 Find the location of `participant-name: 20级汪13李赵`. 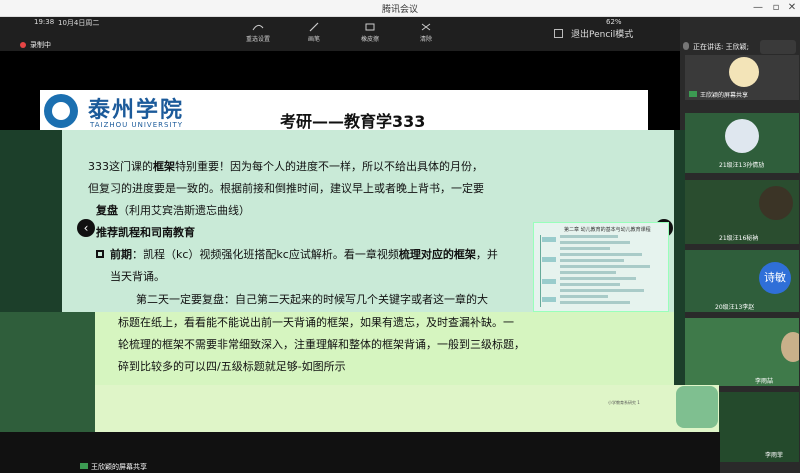

participant-name: 20级汪13李赵 is located at coordinates (735, 307).